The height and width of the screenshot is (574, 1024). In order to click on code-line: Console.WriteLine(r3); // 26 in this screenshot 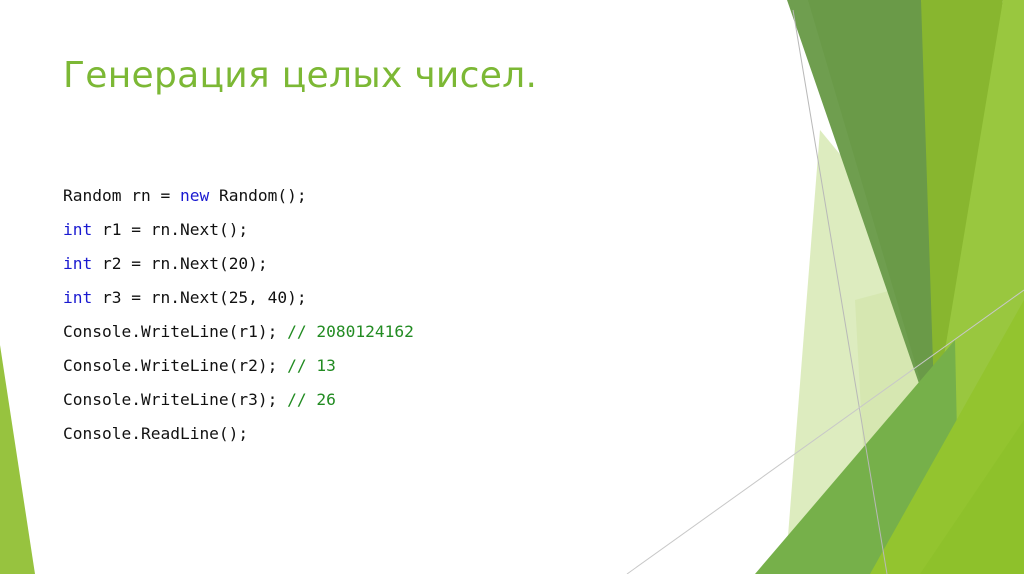, I will do `click(238, 403)`.